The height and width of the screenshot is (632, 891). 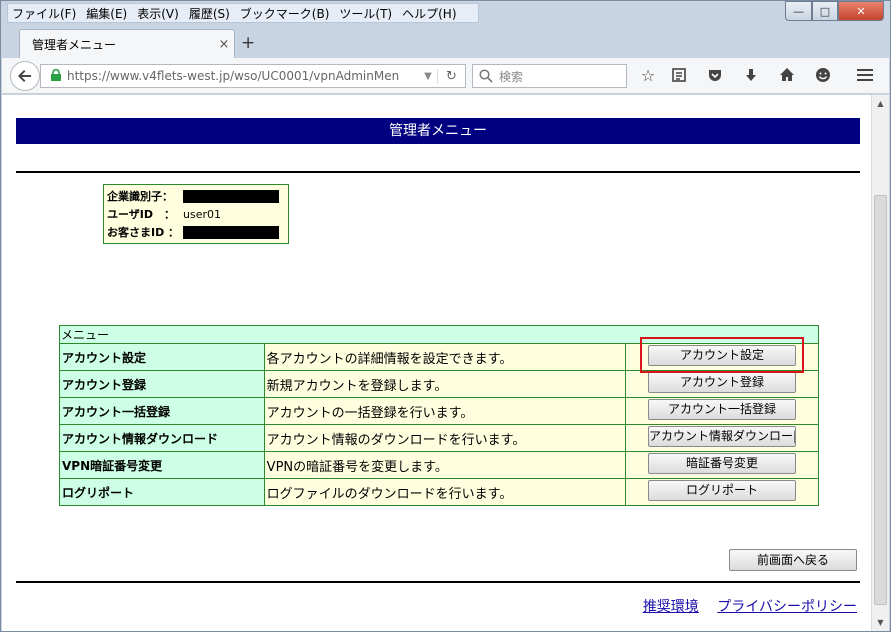 I want to click on tab-strip: 管理者メニュー × +, so click(x=445, y=42).